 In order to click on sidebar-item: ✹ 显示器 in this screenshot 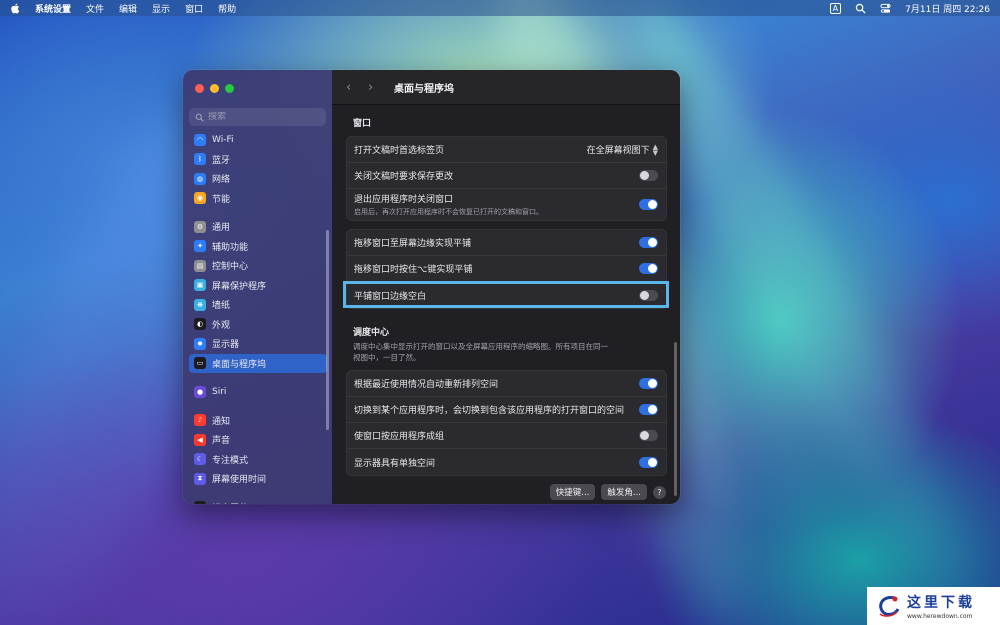, I will do `click(258, 344)`.